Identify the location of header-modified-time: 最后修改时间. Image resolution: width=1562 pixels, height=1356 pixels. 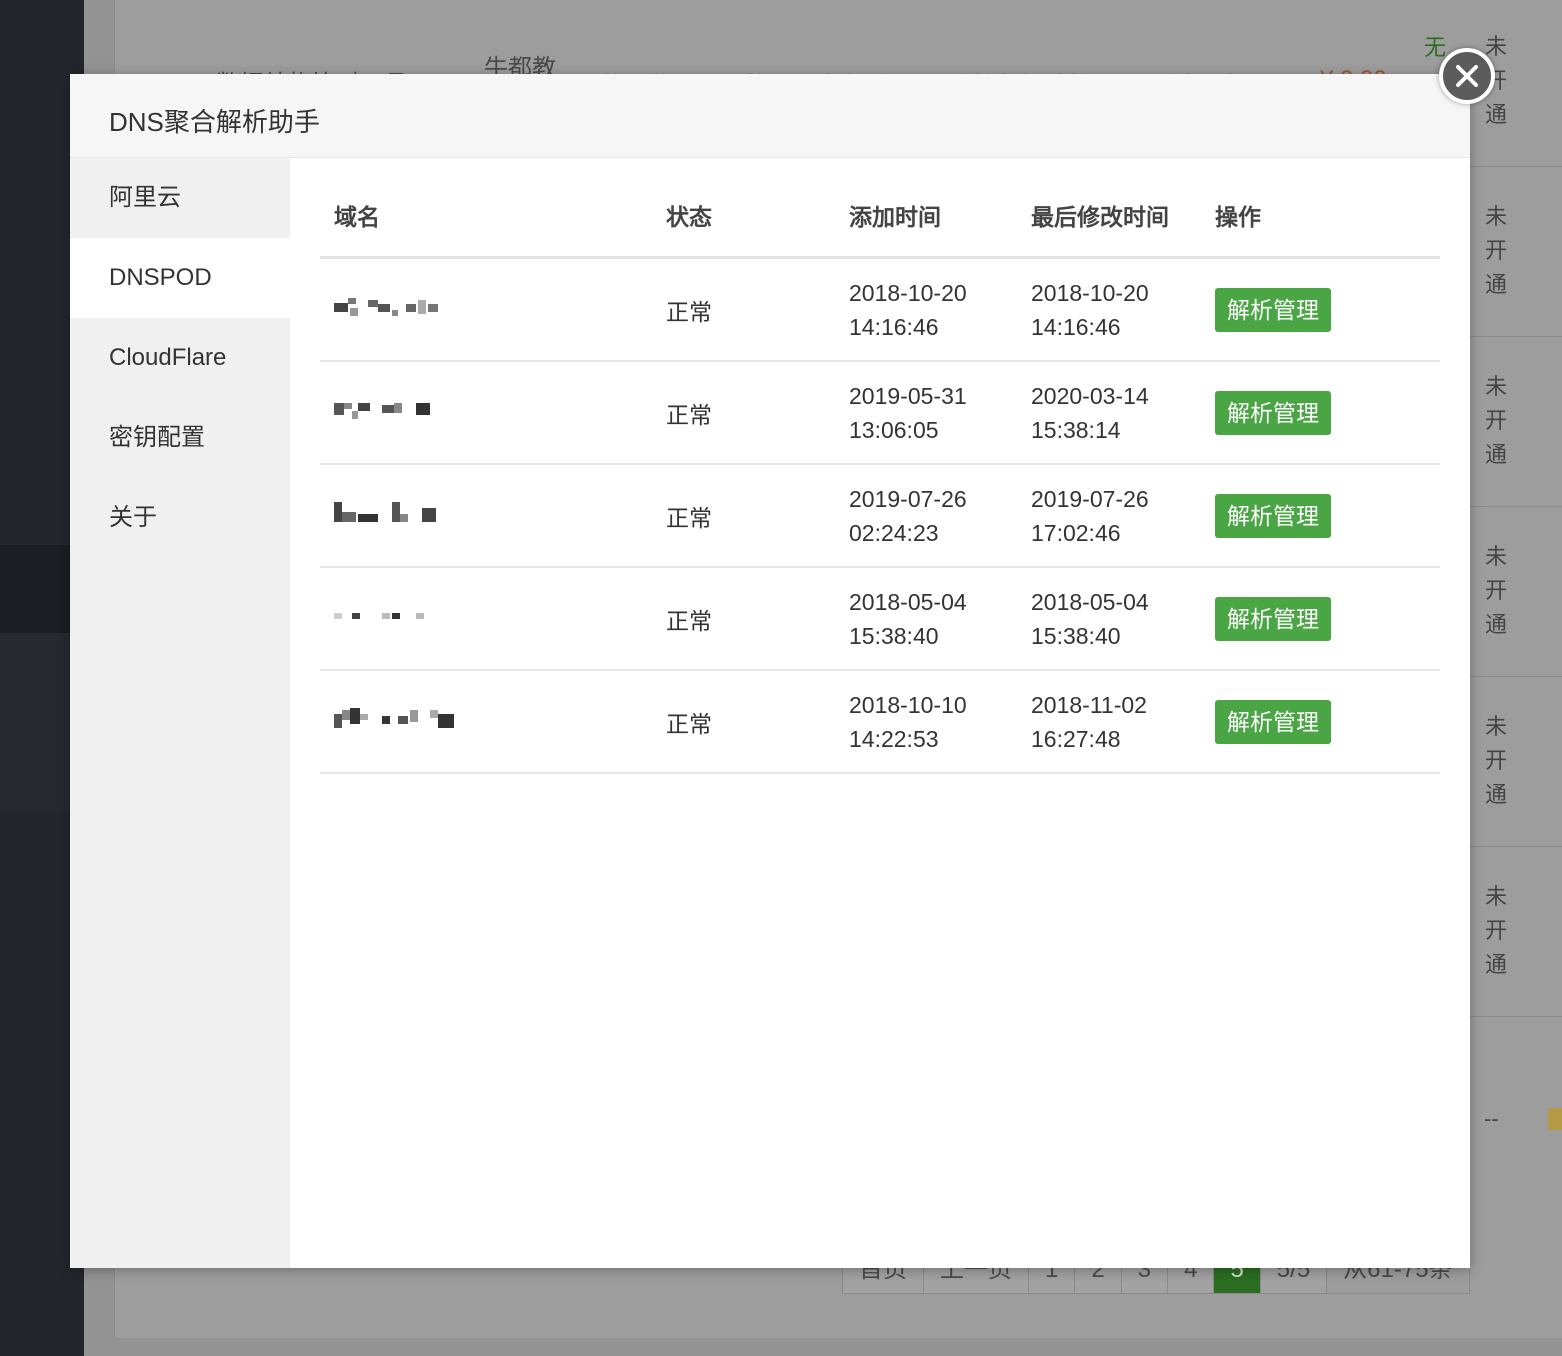
(1123, 216).